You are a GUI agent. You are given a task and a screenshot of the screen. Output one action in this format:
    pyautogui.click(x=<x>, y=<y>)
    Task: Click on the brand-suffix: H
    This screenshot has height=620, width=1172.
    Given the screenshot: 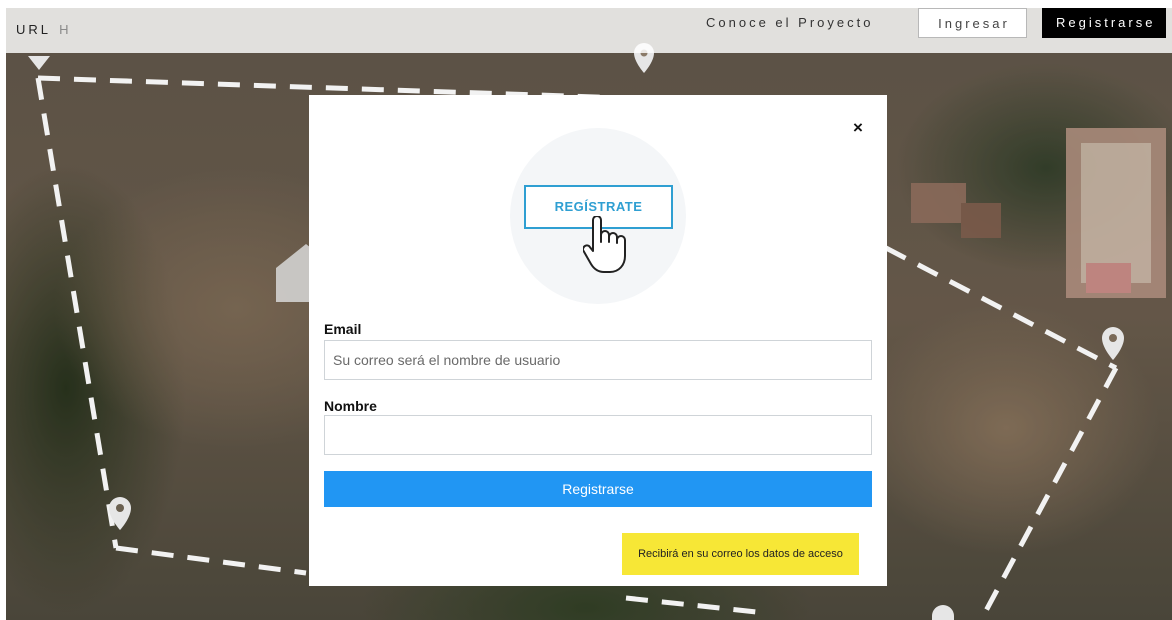 What is the action you would take?
    pyautogui.click(x=65, y=29)
    